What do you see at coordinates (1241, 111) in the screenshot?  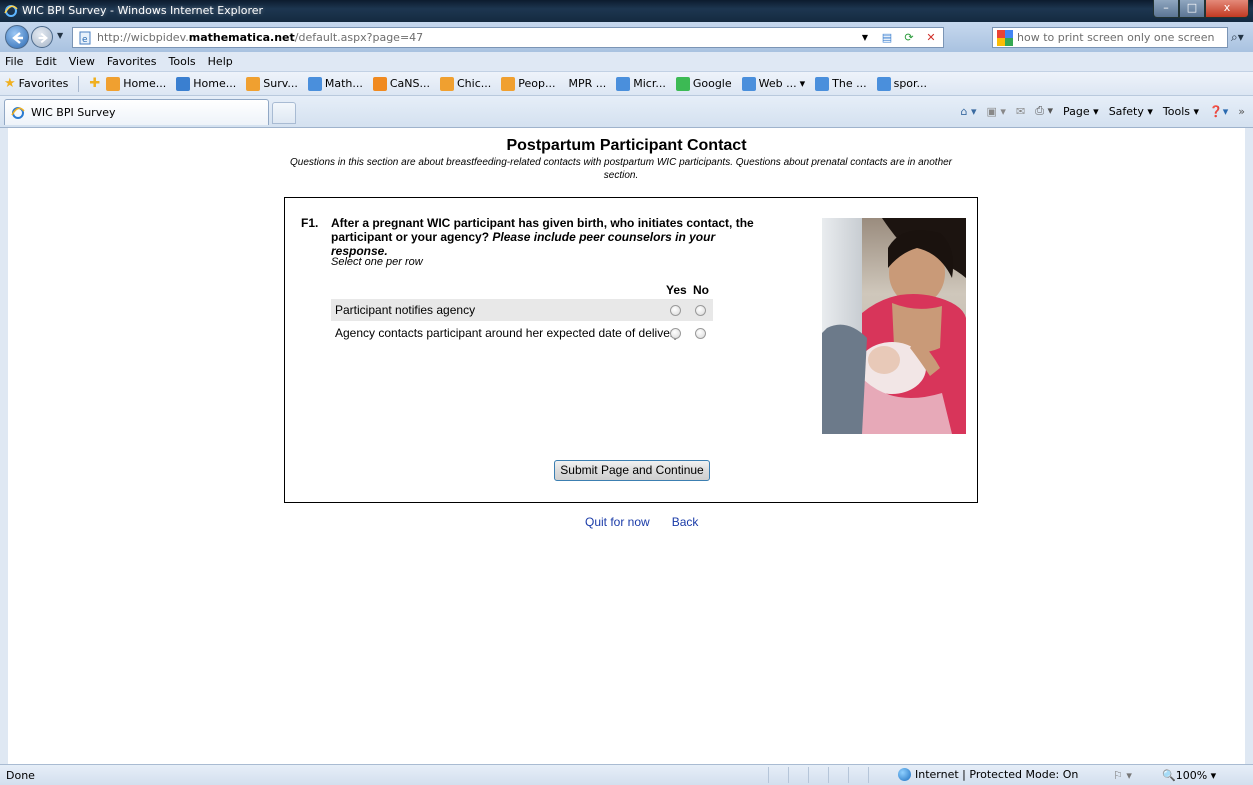 I see `more-commands-icon: »` at bounding box center [1241, 111].